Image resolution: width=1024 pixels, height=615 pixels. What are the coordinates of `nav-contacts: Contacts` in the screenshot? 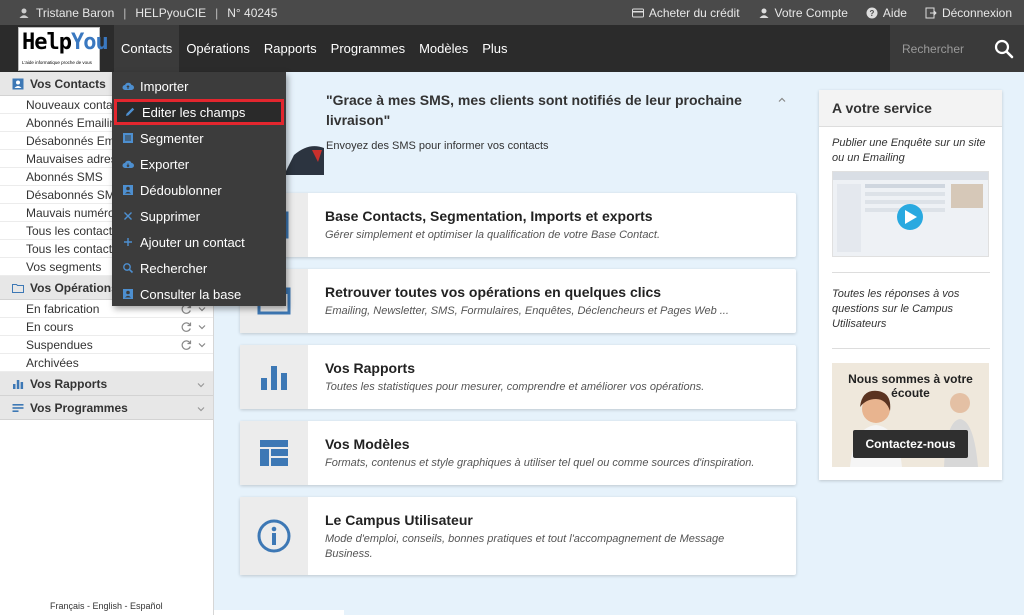 It's located at (147, 48).